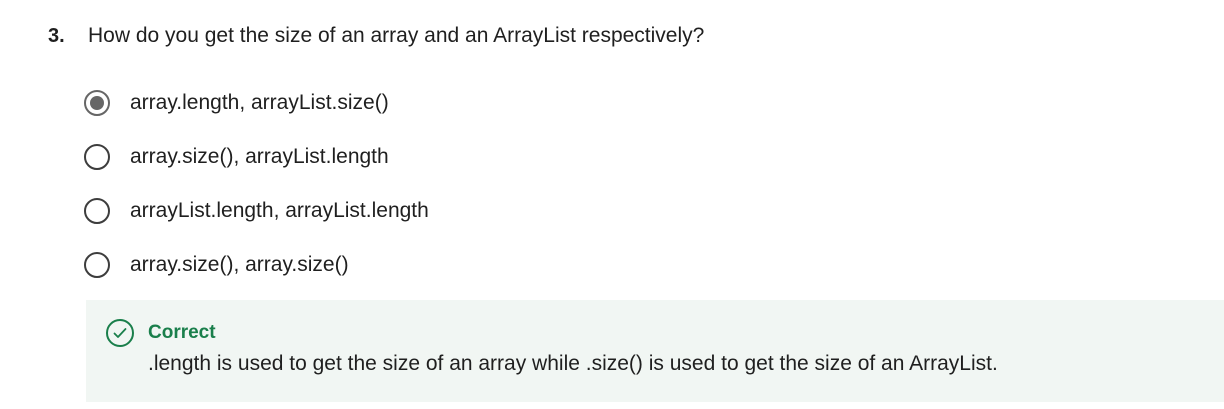 This screenshot has width=1224, height=409. What do you see at coordinates (239, 264) in the screenshot?
I see `option-label: array.size(), array.size()` at bounding box center [239, 264].